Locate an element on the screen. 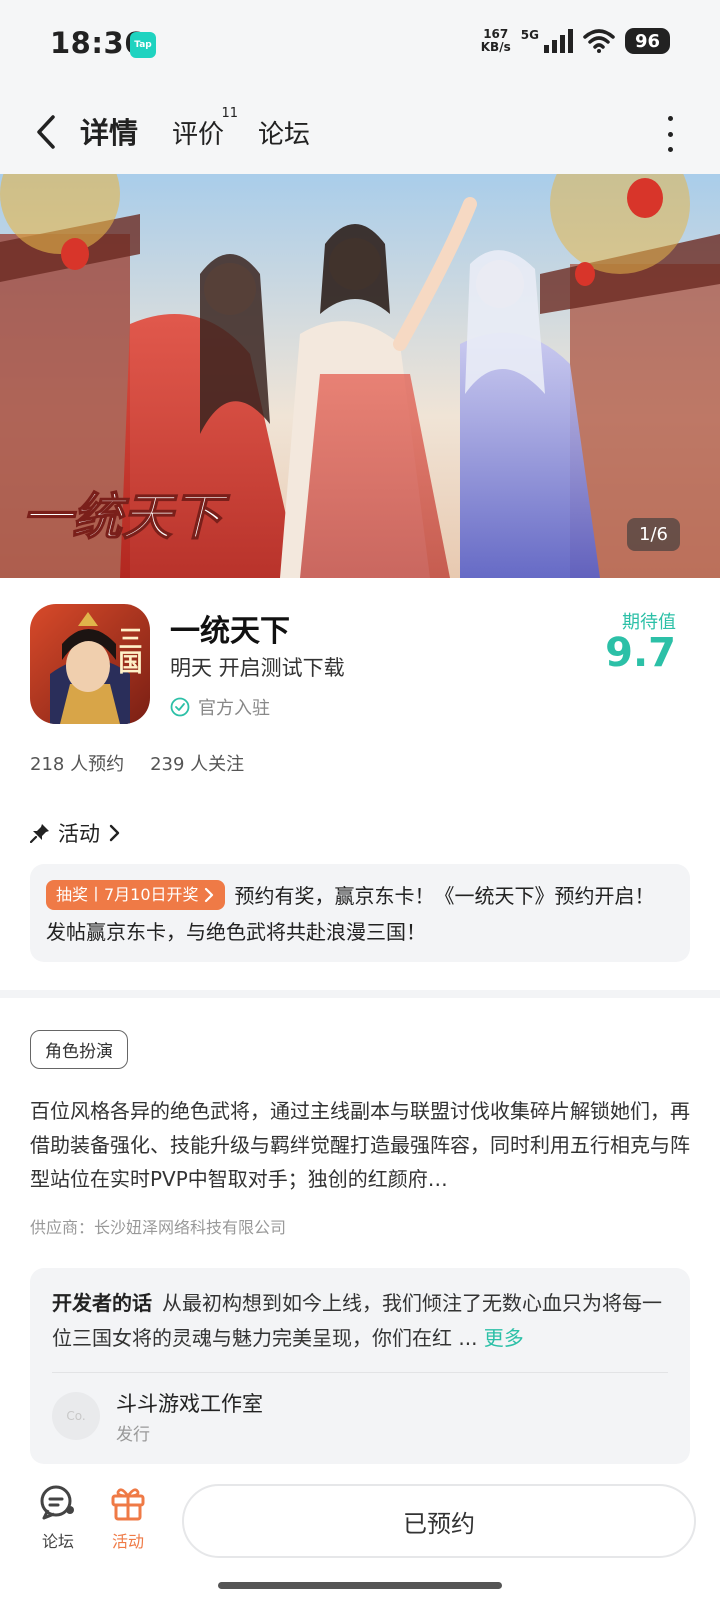 The width and height of the screenshot is (720, 1600). activity-tab-button: 活动 is located at coordinates (128, 1518).